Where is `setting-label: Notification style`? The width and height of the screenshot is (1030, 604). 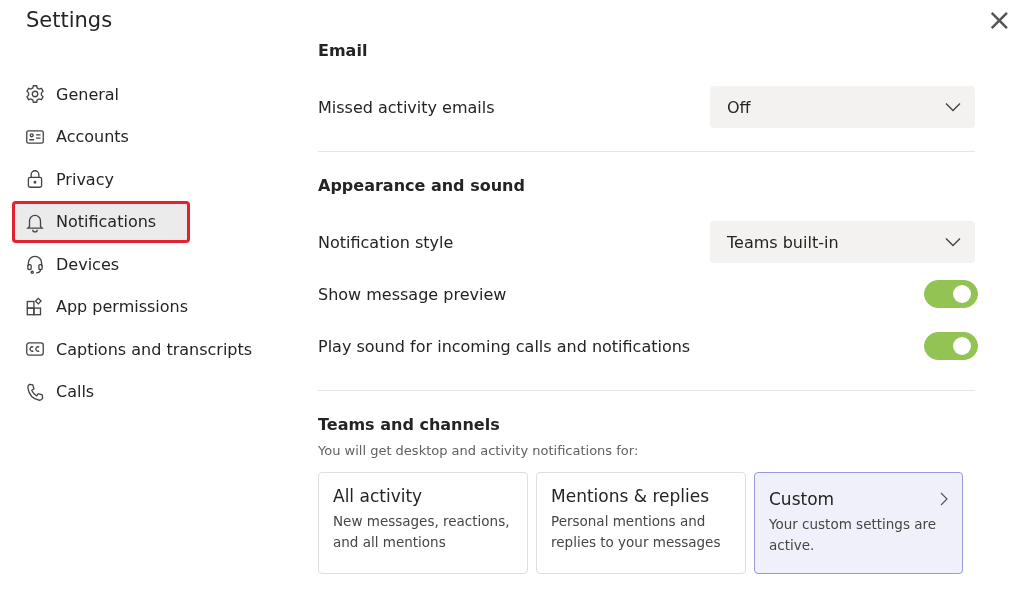 setting-label: Notification style is located at coordinates (386, 242).